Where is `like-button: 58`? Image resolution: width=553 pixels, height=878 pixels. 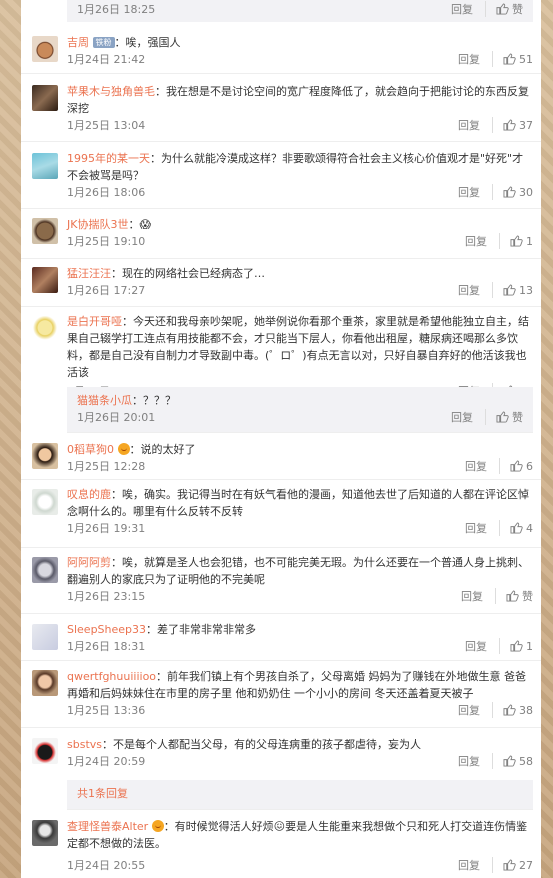 like-button: 58 is located at coordinates (518, 761).